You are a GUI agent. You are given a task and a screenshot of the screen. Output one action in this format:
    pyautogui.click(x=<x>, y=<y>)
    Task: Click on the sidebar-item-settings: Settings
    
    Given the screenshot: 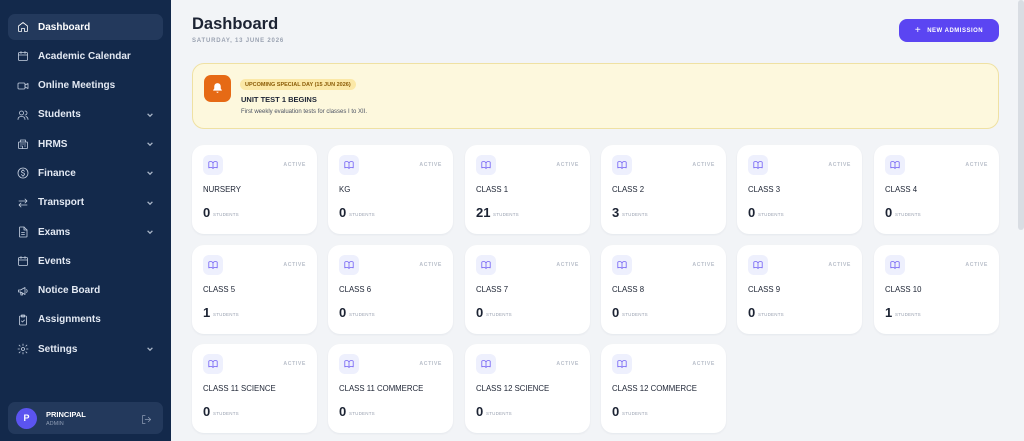 What is the action you would take?
    pyautogui.click(x=85, y=349)
    